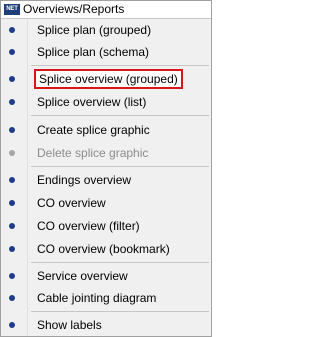 This screenshot has width=320, height=337. What do you see at coordinates (82, 276) in the screenshot?
I see `menu-item-label: Service overview` at bounding box center [82, 276].